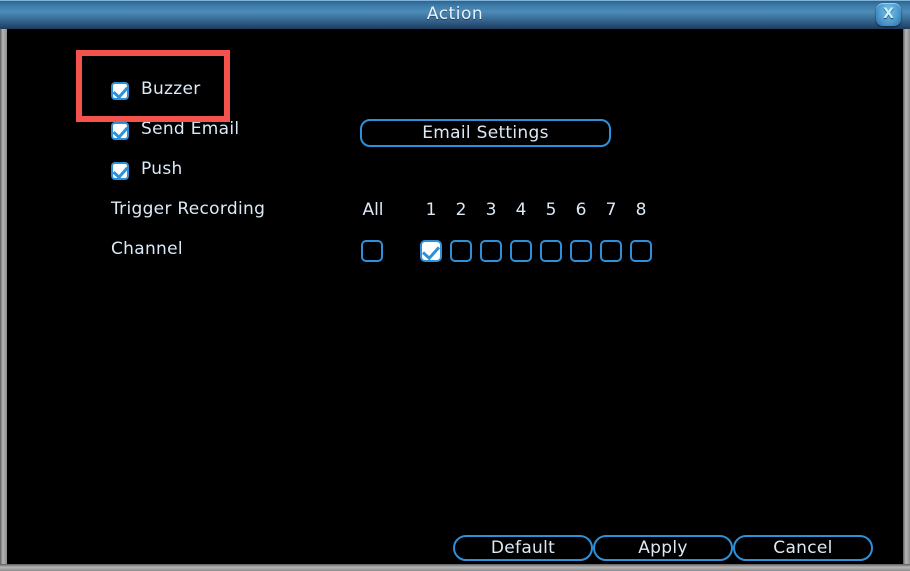 The image size is (910, 571). Describe the element at coordinates (581, 210) in the screenshot. I see `channel-header-6: 6` at that location.